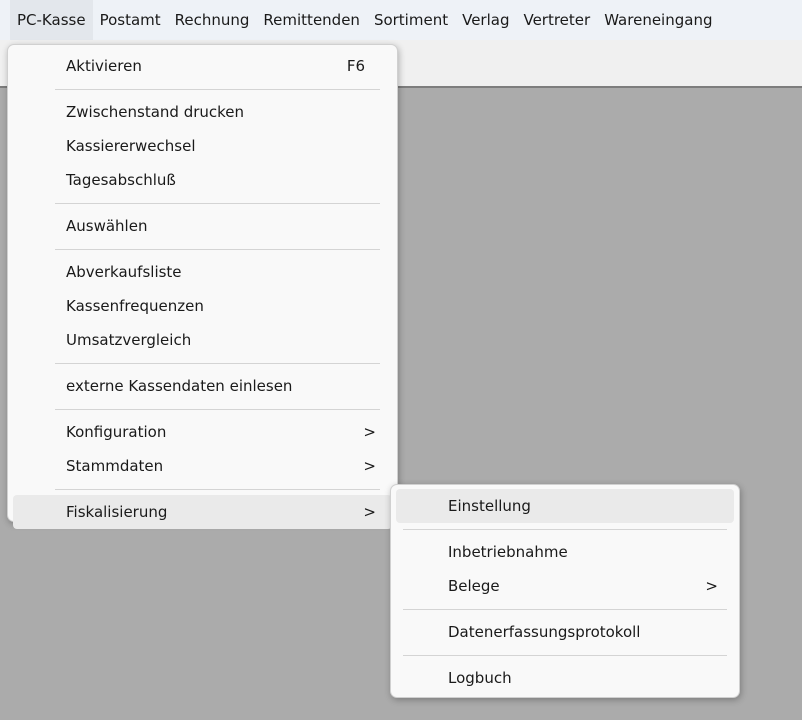  Describe the element at coordinates (544, 632) in the screenshot. I see `menu-item-label: Datenerfassungsprotokoll` at that location.